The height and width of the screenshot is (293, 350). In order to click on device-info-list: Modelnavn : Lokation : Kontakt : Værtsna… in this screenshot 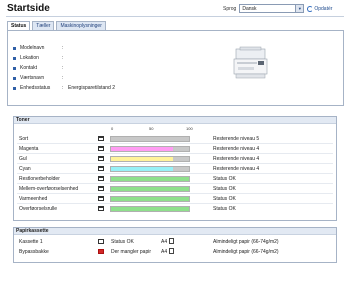, I will do `click(64, 68)`.